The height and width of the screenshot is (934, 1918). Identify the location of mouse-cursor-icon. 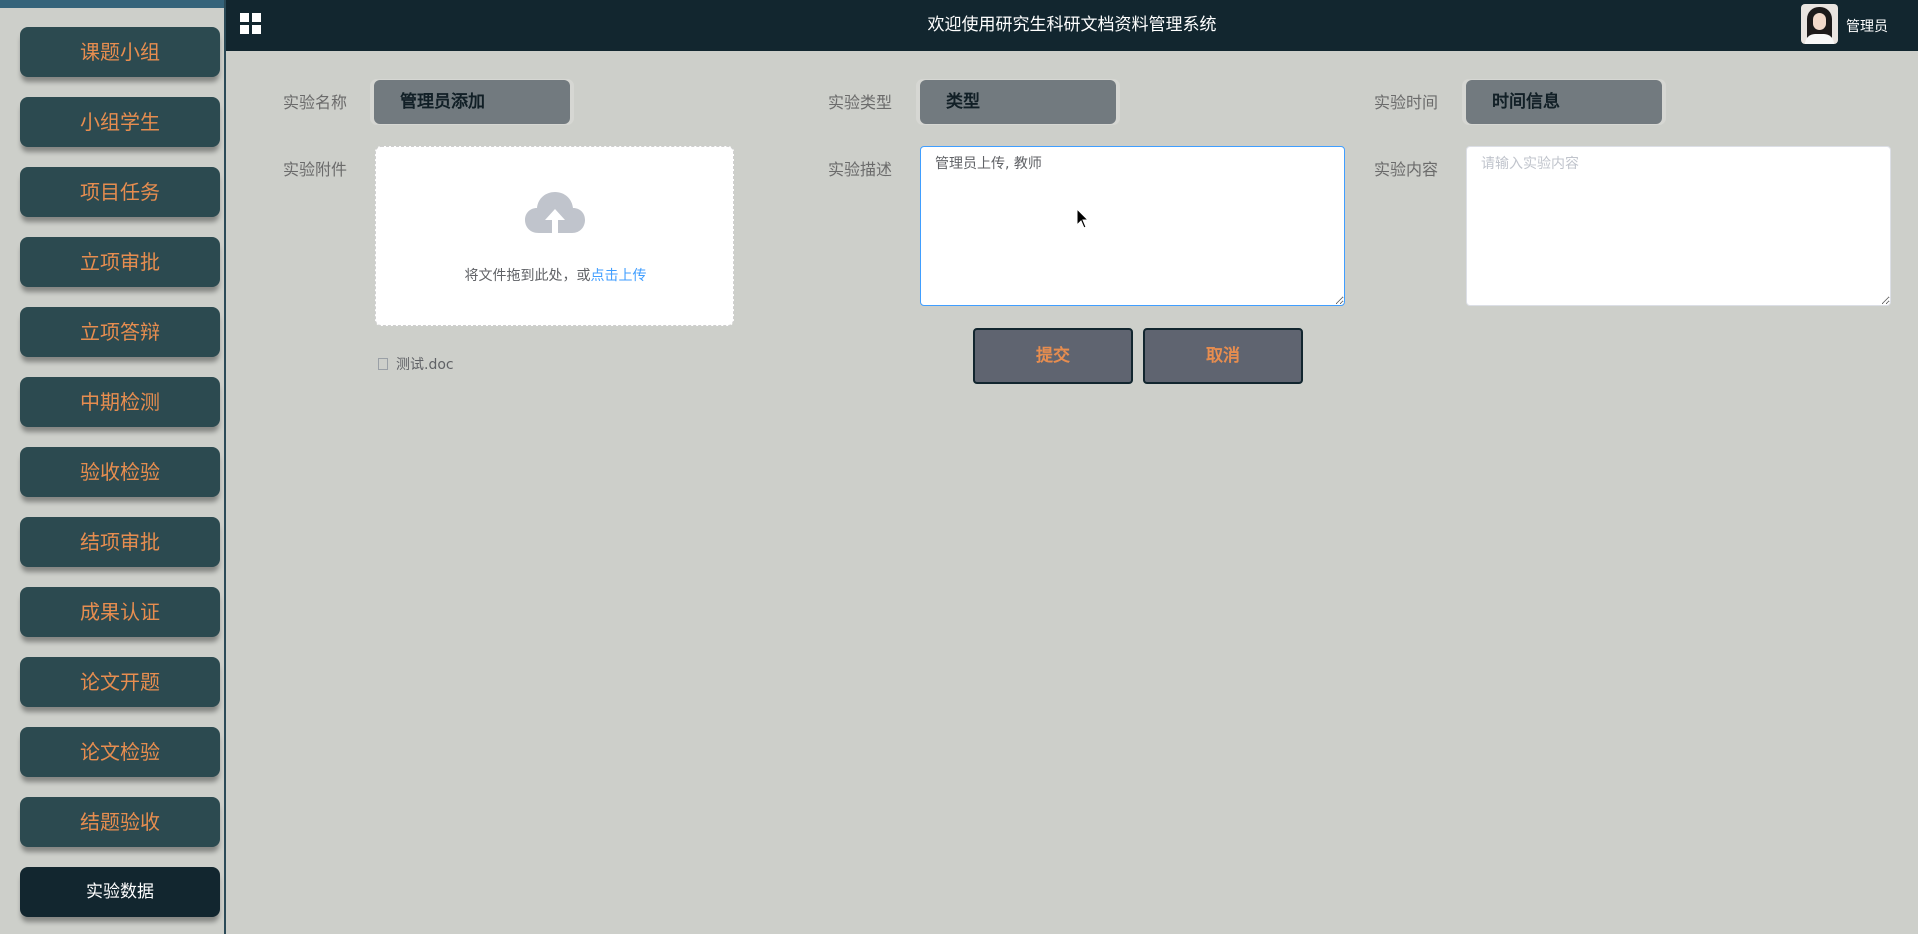
(1083, 218).